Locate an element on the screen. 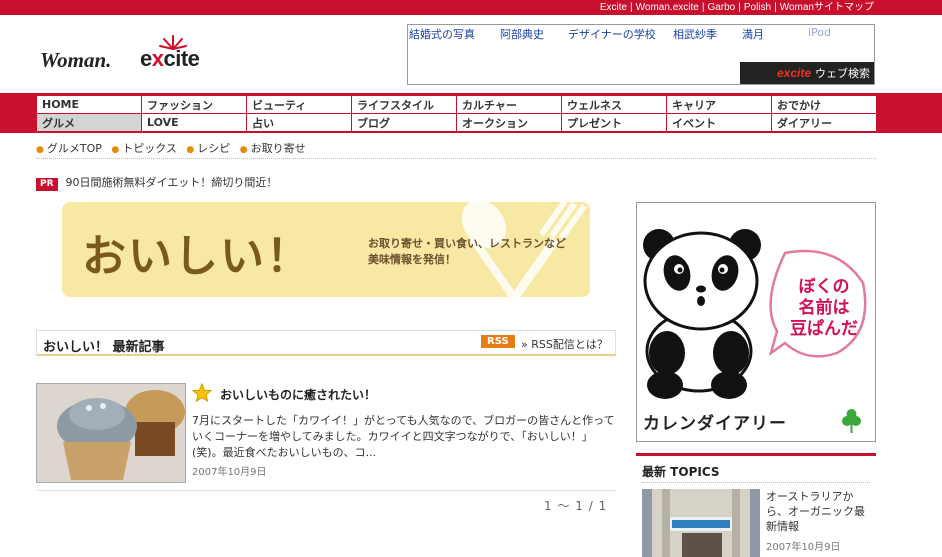 The width and height of the screenshot is (942, 557). keyword-link: 結婚式の写真 is located at coordinates (442, 34).